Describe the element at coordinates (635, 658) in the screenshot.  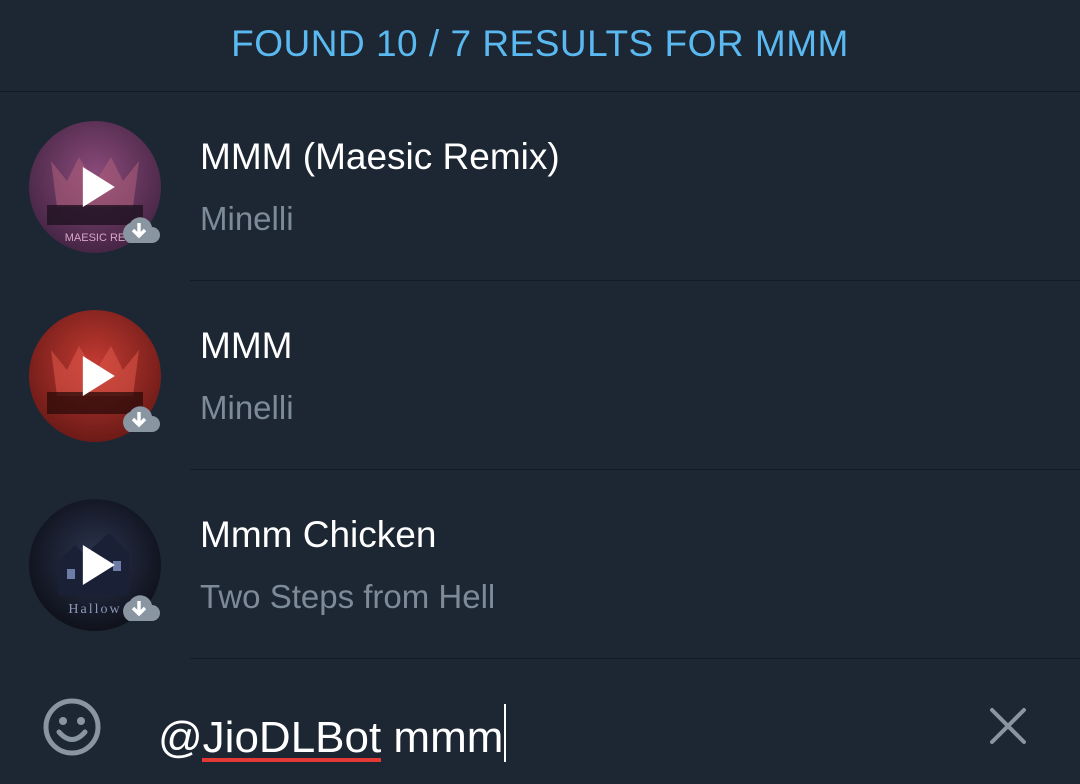
I see `divider` at that location.